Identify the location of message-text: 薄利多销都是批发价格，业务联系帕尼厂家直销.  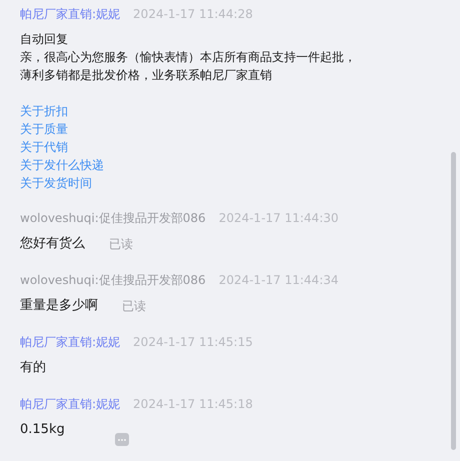
(146, 75).